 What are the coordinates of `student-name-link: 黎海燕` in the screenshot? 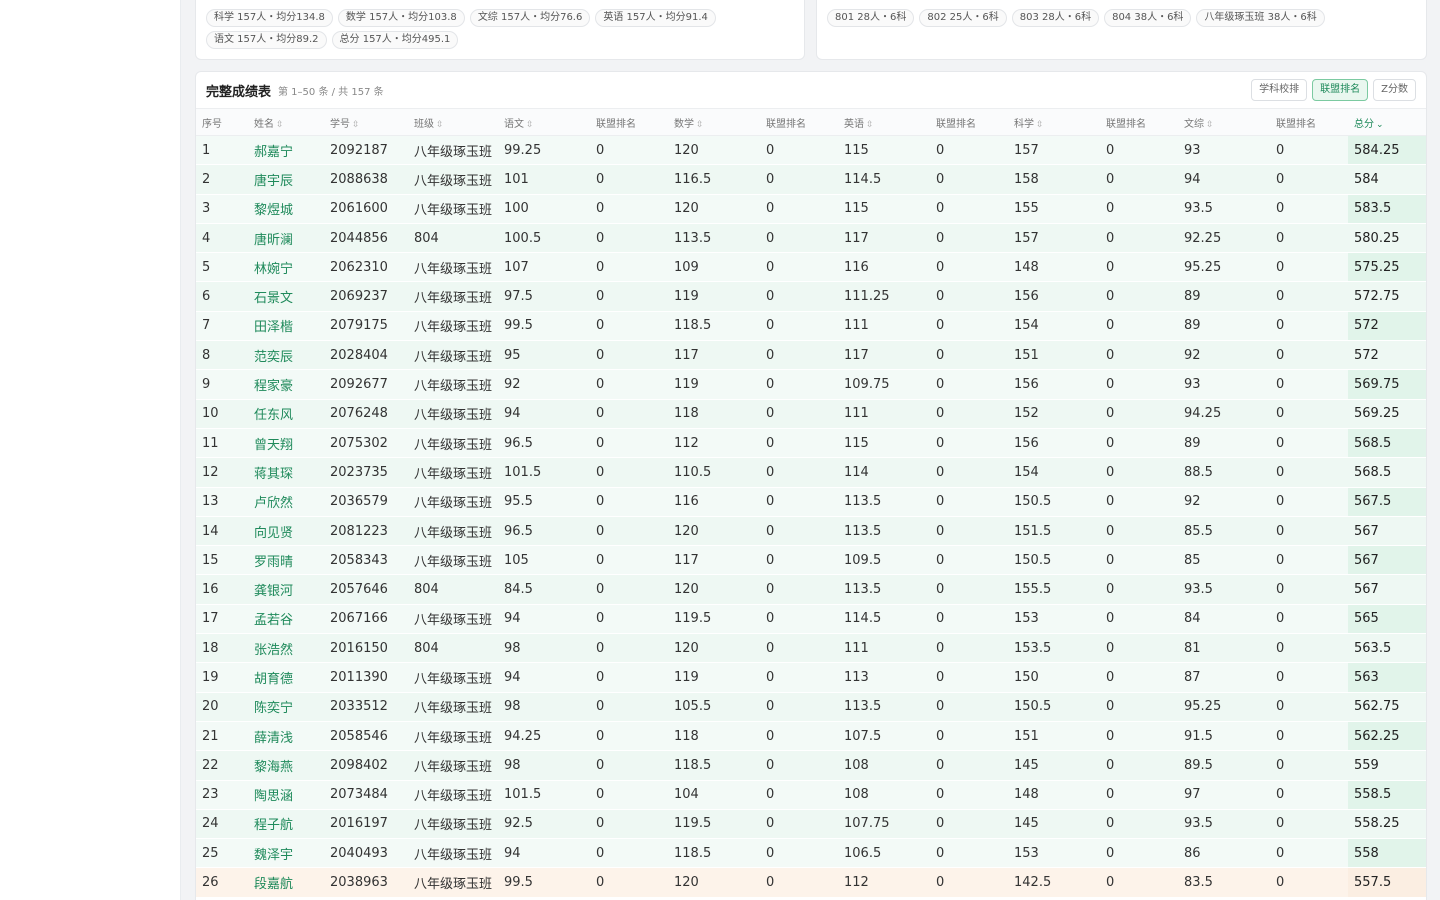 It's located at (286, 765).